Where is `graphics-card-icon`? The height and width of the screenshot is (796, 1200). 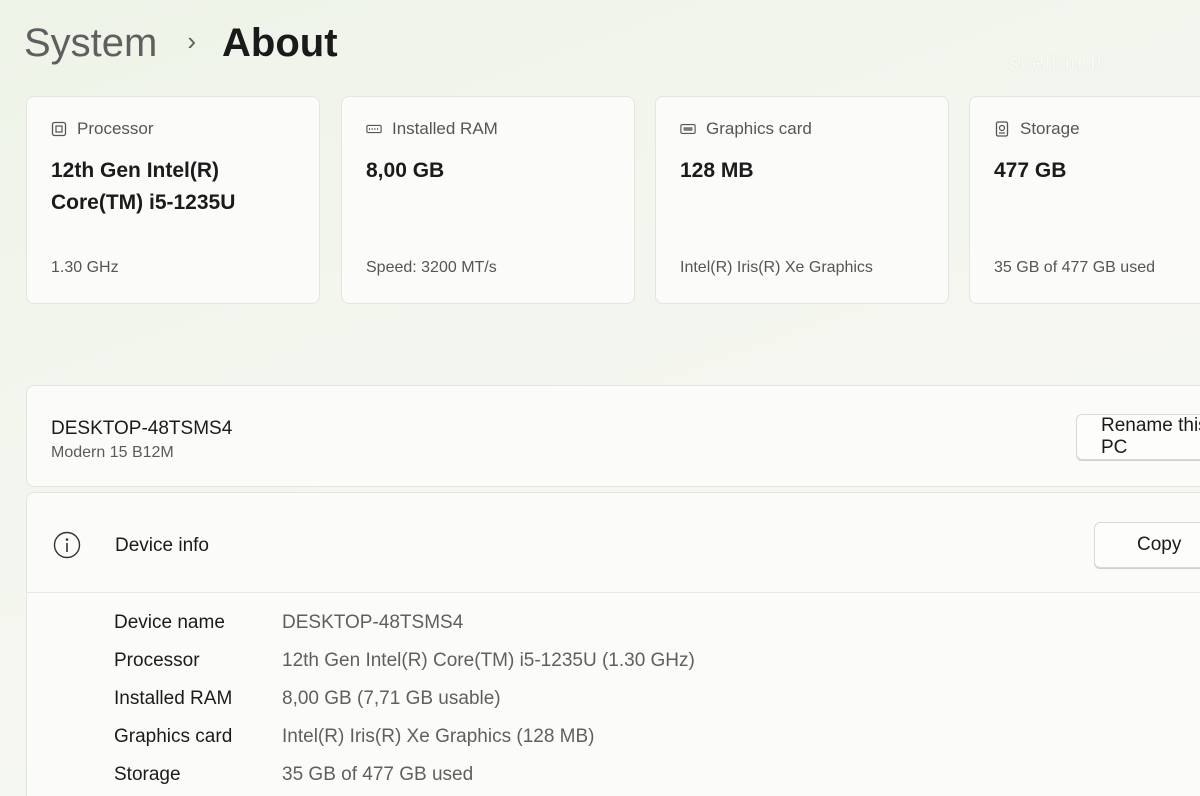
graphics-card-icon is located at coordinates (688, 129).